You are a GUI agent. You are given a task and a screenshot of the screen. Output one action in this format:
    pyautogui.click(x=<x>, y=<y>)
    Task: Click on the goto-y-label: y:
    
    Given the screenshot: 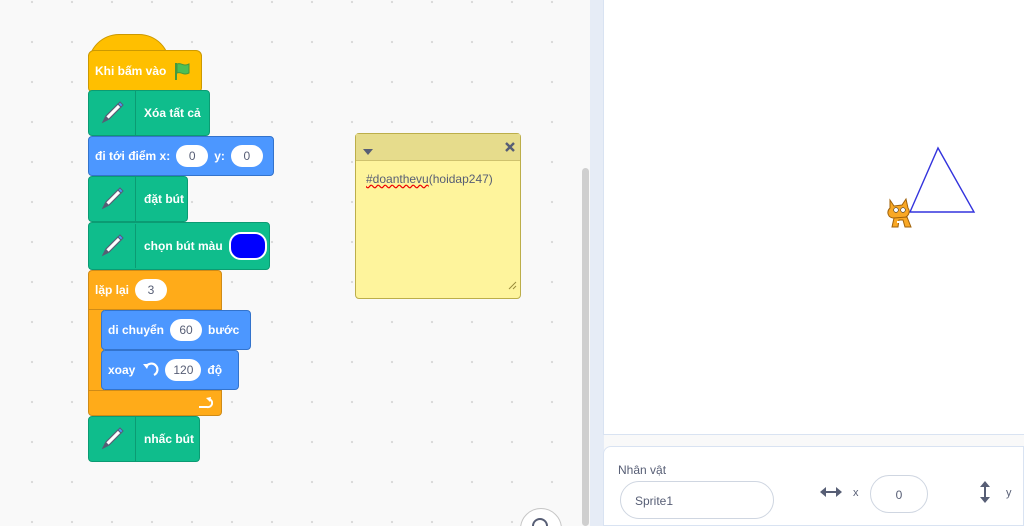 What is the action you would take?
    pyautogui.click(x=219, y=156)
    